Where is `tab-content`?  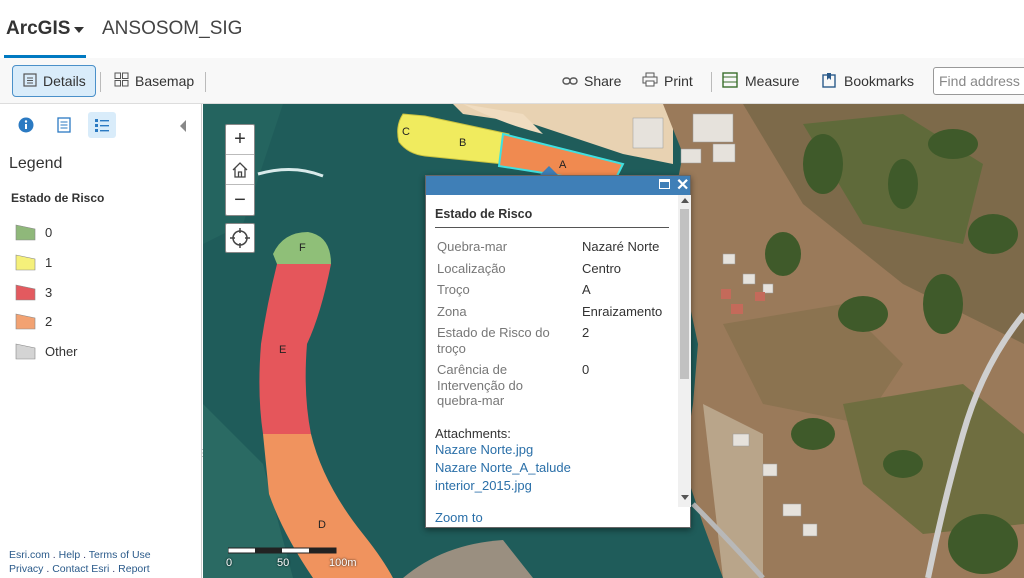 tab-content is located at coordinates (64, 125).